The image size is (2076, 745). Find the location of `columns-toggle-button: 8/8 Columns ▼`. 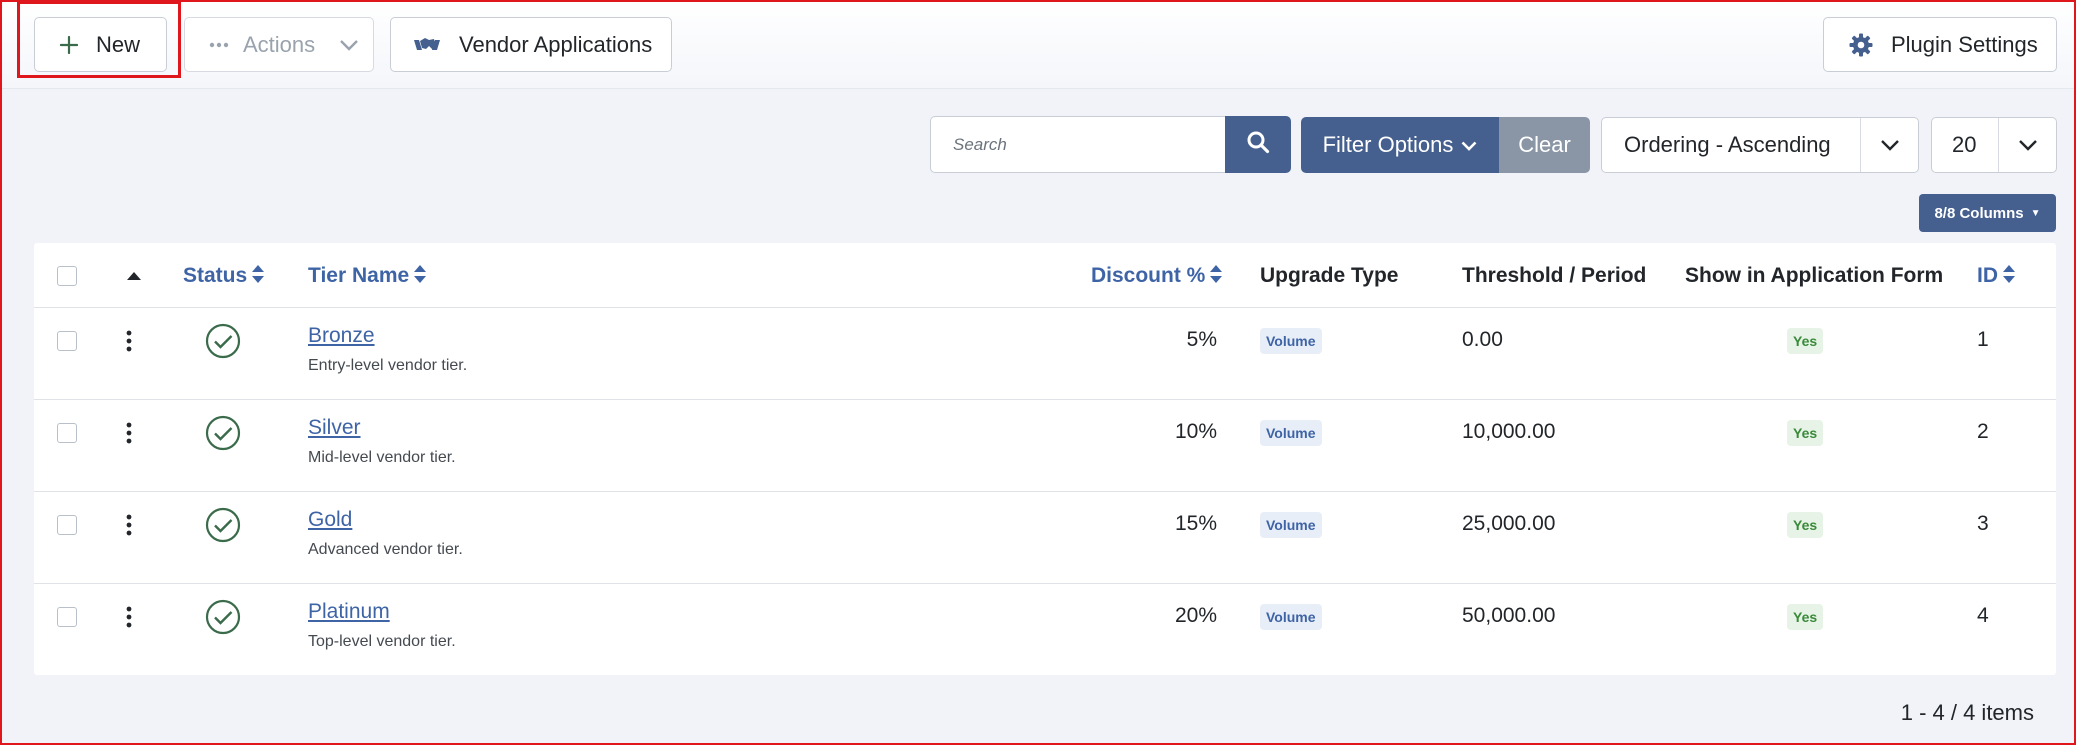

columns-toggle-button: 8/8 Columns ▼ is located at coordinates (1987, 213).